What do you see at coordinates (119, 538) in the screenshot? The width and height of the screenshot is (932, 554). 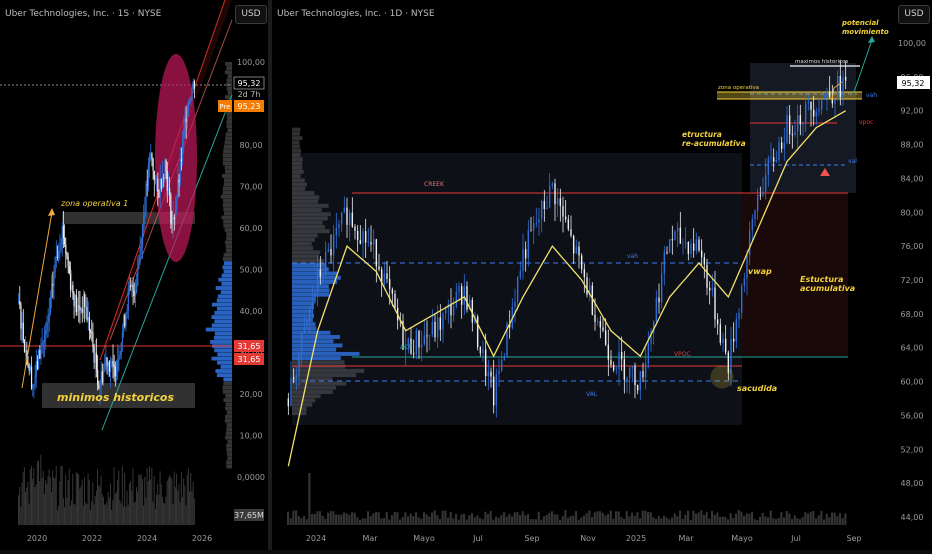 I see `time-axis: 2020 2022 2024 2026` at bounding box center [119, 538].